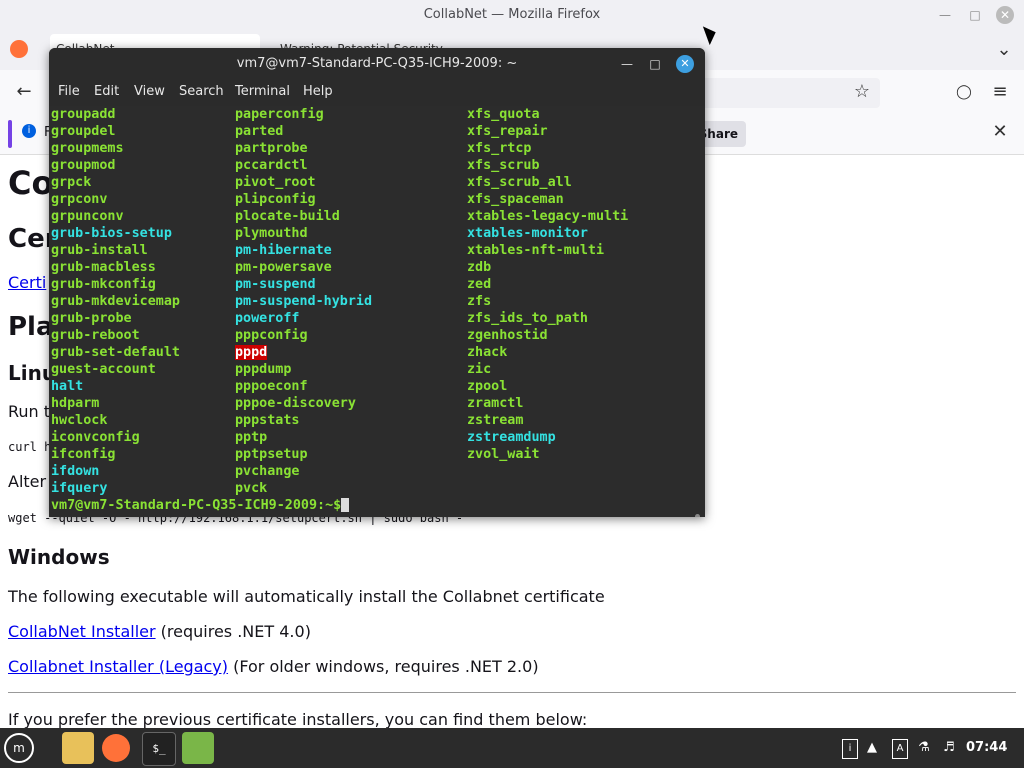  I want to click on terminal-line: groupdel, so click(83, 131).